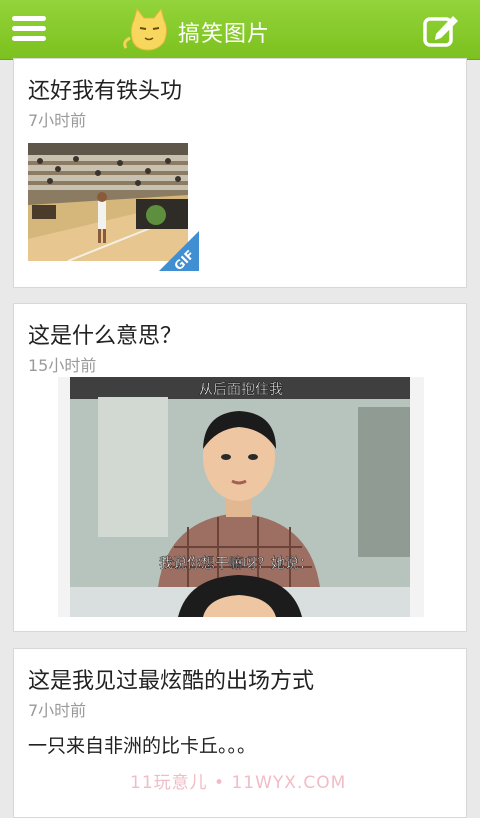 This screenshot has width=480, height=818. What do you see at coordinates (62, 365) in the screenshot?
I see `post-time: 15小时前` at bounding box center [62, 365].